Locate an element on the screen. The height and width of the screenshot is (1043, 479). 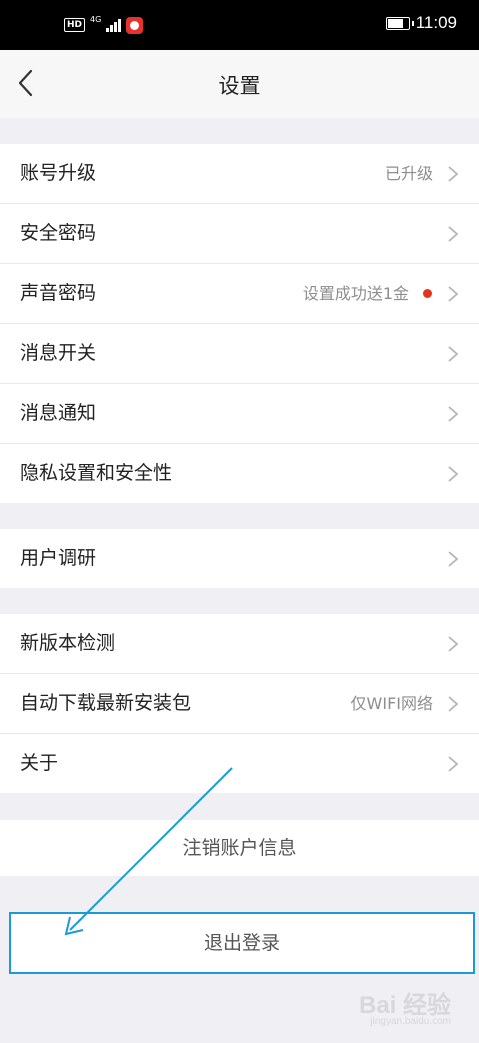
setting-label: 自动下载最新安装包 is located at coordinates (106, 703).